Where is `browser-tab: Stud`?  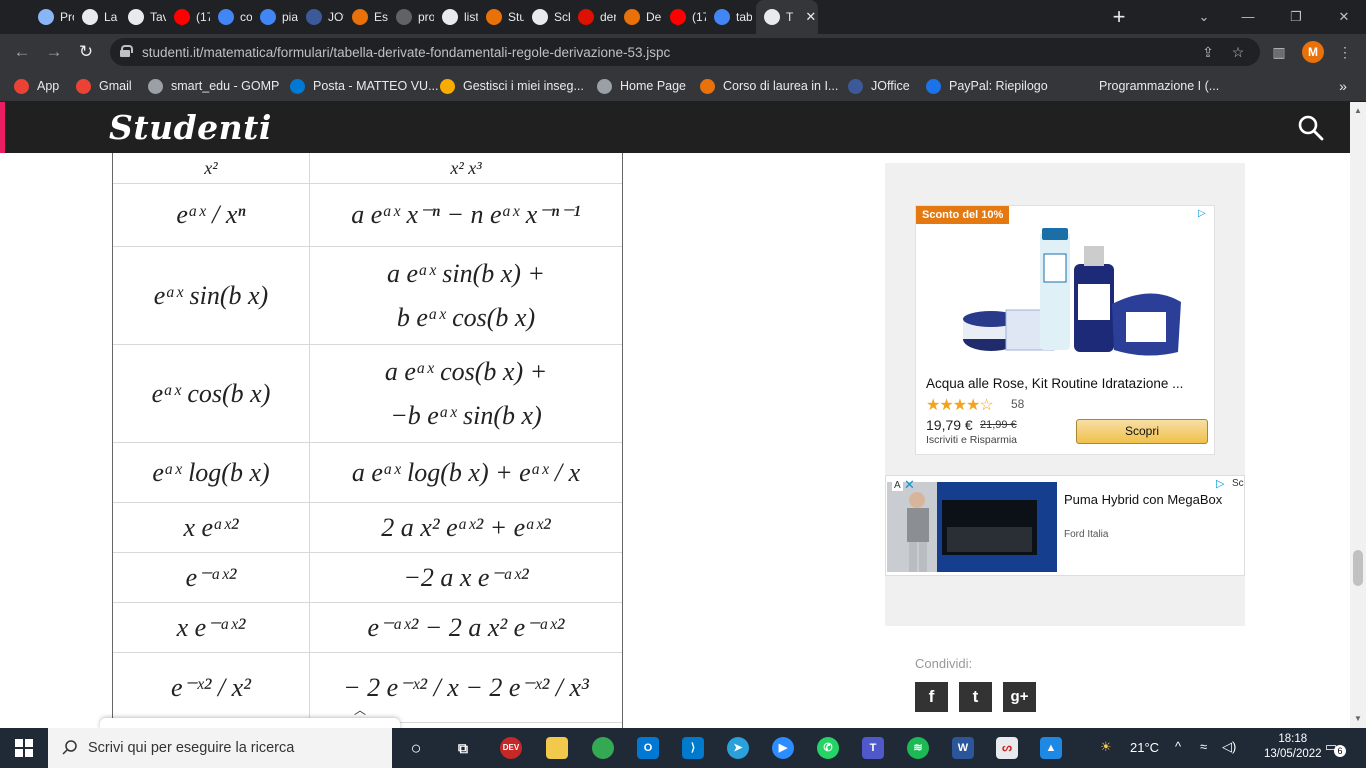
browser-tab: Stud is located at coordinates (501, 17).